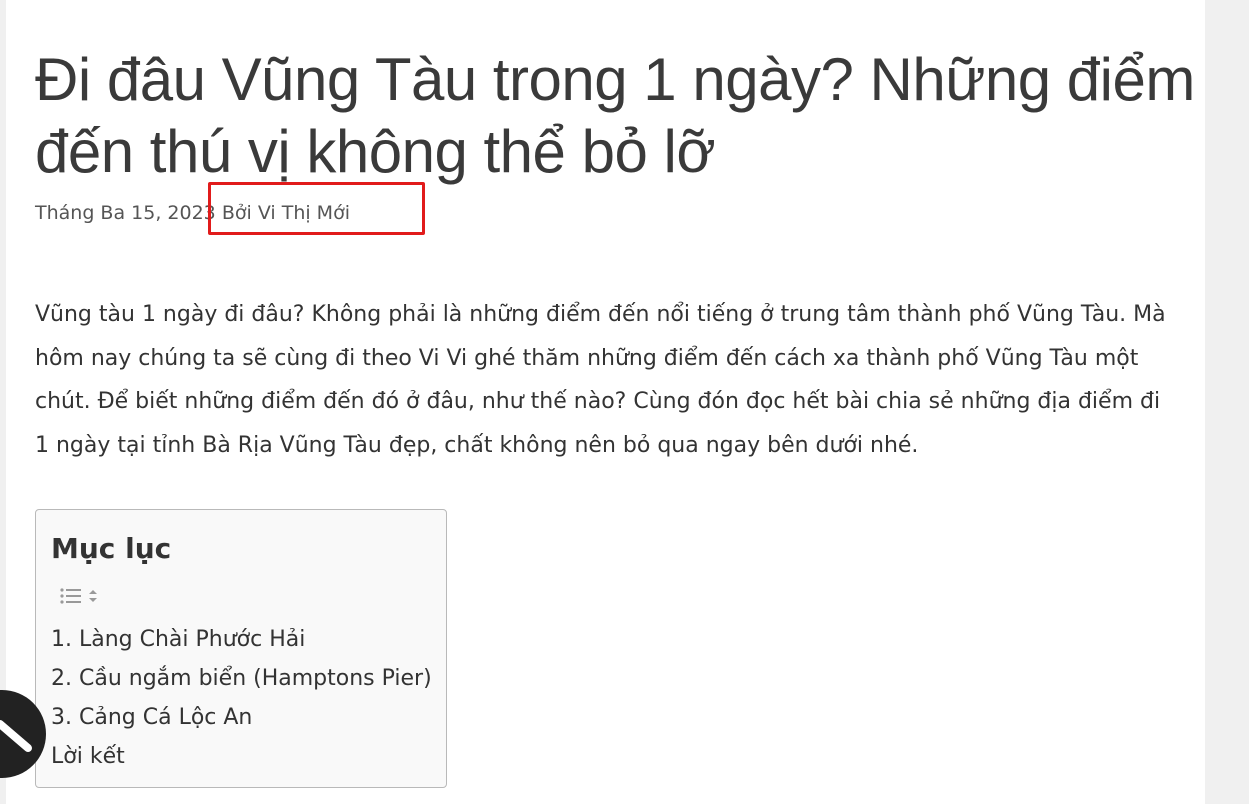 Image resolution: width=1249 pixels, height=804 pixels. Describe the element at coordinates (1227, 402) in the screenshot. I see `right-gutter` at that location.